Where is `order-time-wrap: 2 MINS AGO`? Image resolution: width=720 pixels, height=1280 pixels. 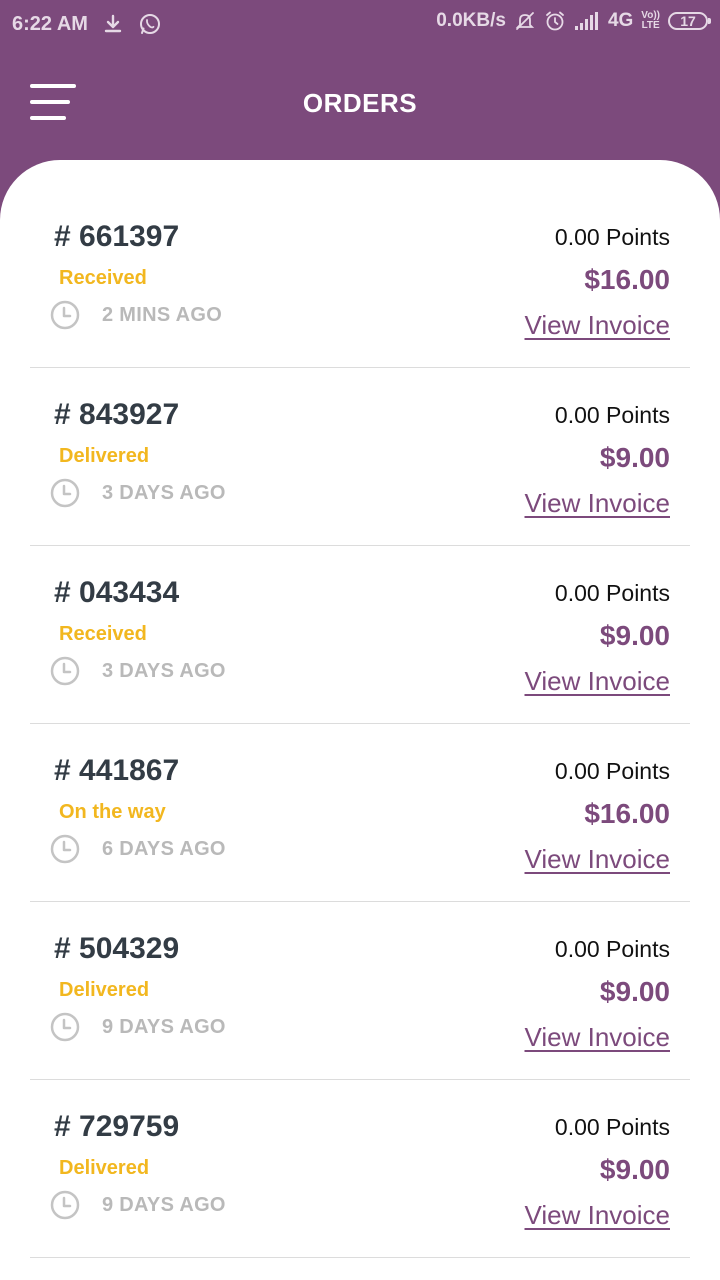 order-time-wrap: 2 MINS AGO is located at coordinates (136, 315).